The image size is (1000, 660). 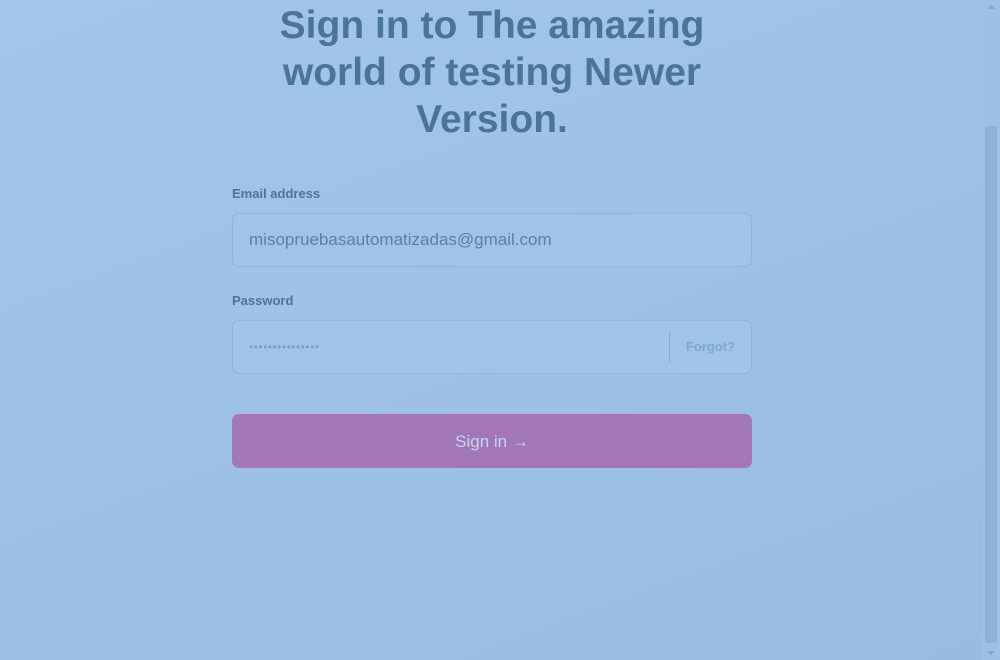 I want to click on password-label: Password, so click(x=263, y=300).